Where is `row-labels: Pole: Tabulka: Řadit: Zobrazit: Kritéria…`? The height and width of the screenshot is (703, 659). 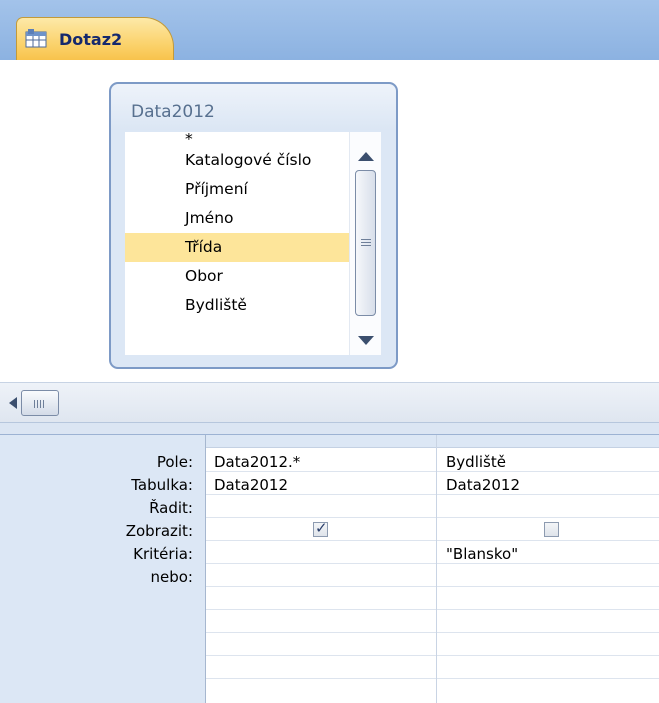
row-labels: Pole: Tabulka: Řadit: Zobrazit: Kritéria… is located at coordinates (102, 569).